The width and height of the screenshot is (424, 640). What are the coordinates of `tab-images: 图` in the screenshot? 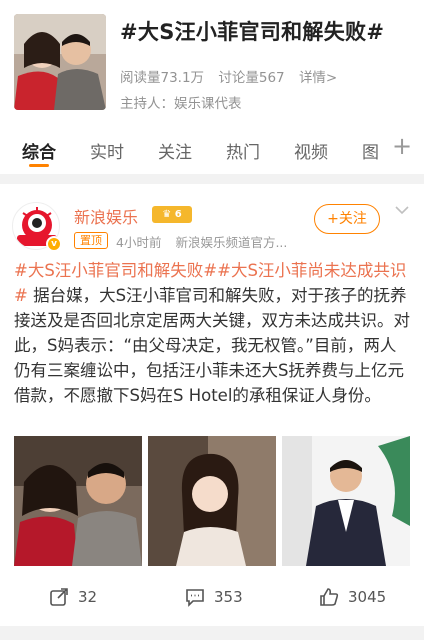 It's located at (370, 150).